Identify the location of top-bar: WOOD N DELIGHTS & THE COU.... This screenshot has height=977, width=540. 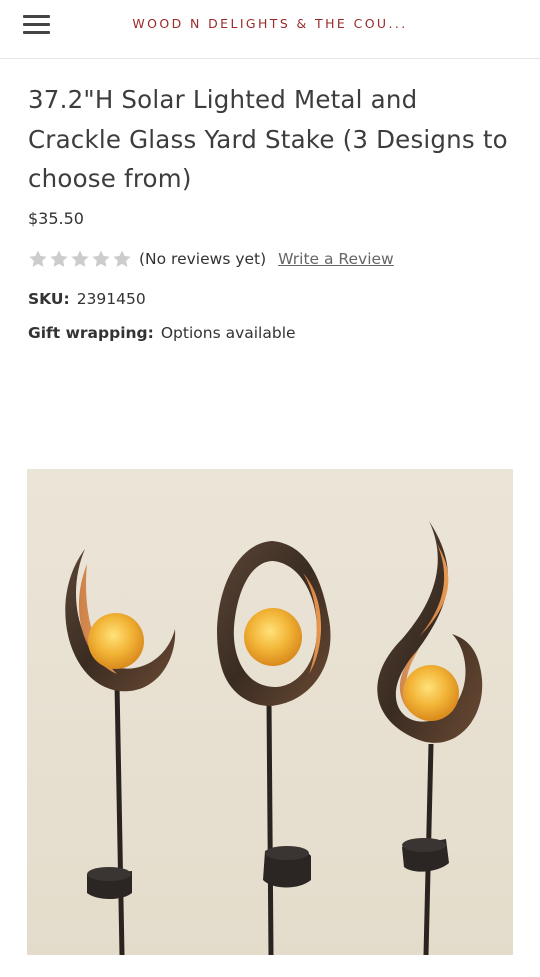
(270, 29).